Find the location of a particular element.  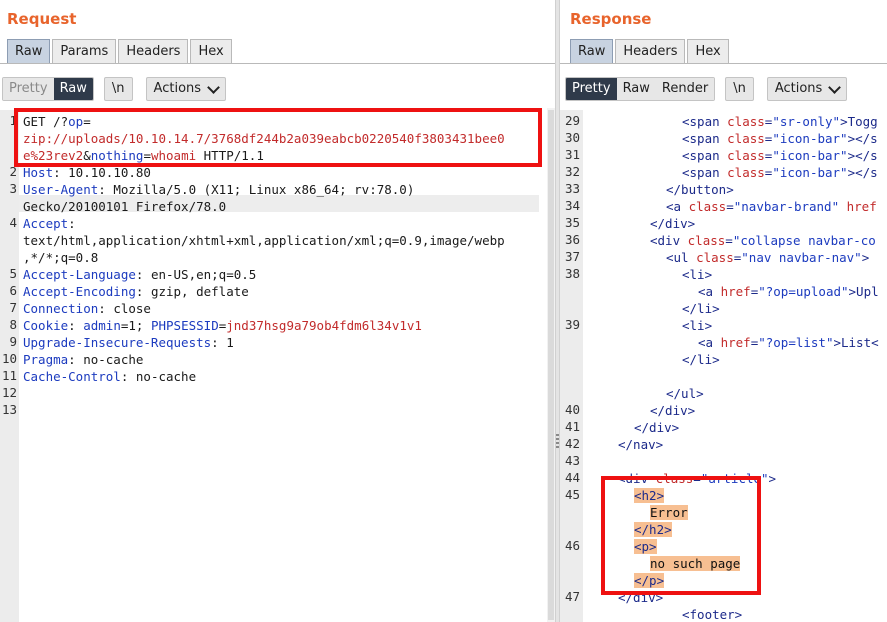

request-line-cache-control: Cache-Control: no-cache is located at coordinates (110, 376).